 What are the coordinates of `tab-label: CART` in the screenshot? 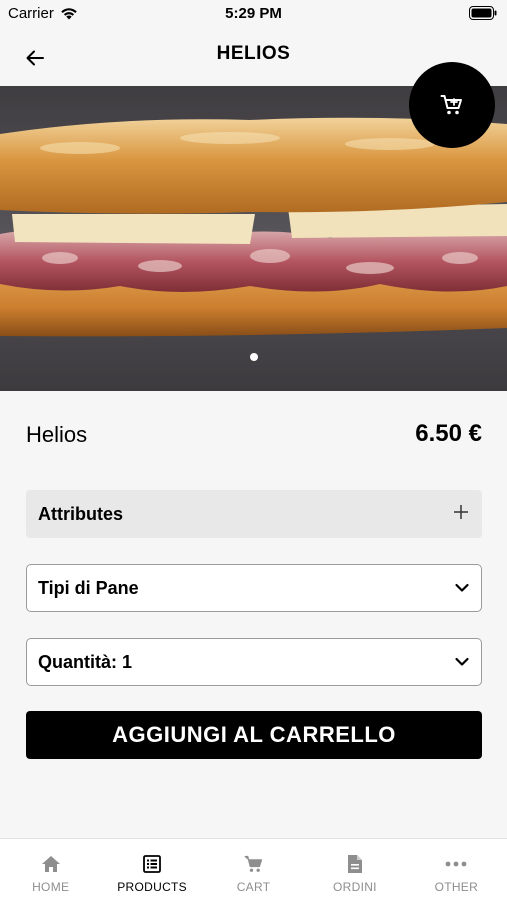 It's located at (253, 887).